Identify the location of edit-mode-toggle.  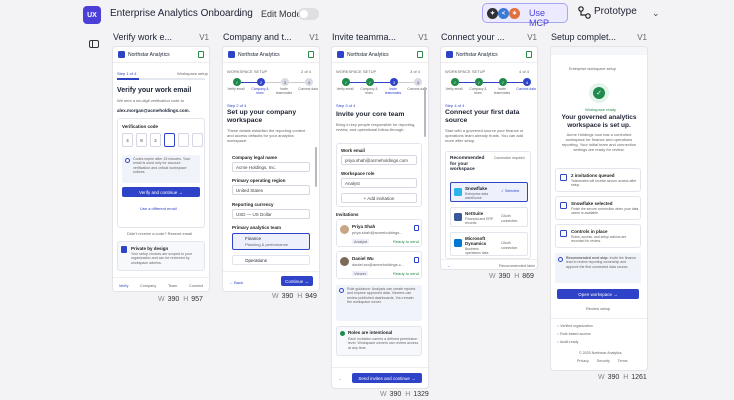
(308, 14).